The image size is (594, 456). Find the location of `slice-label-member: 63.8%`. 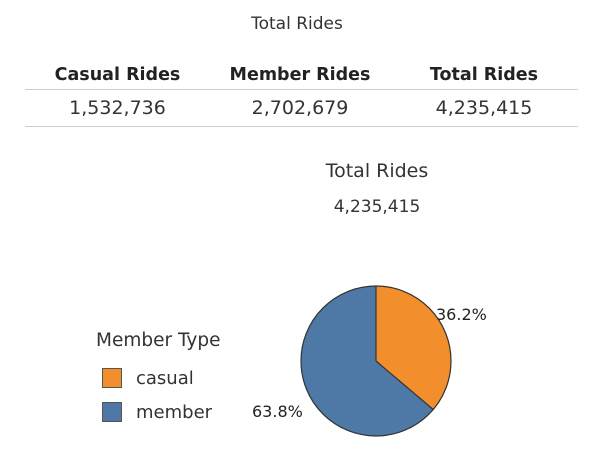

slice-label-member: 63.8% is located at coordinates (277, 411).